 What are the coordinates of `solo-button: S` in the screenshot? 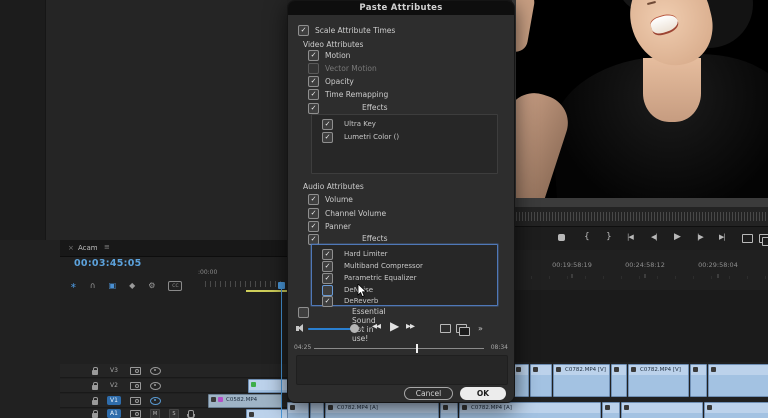 It's located at (174, 413).